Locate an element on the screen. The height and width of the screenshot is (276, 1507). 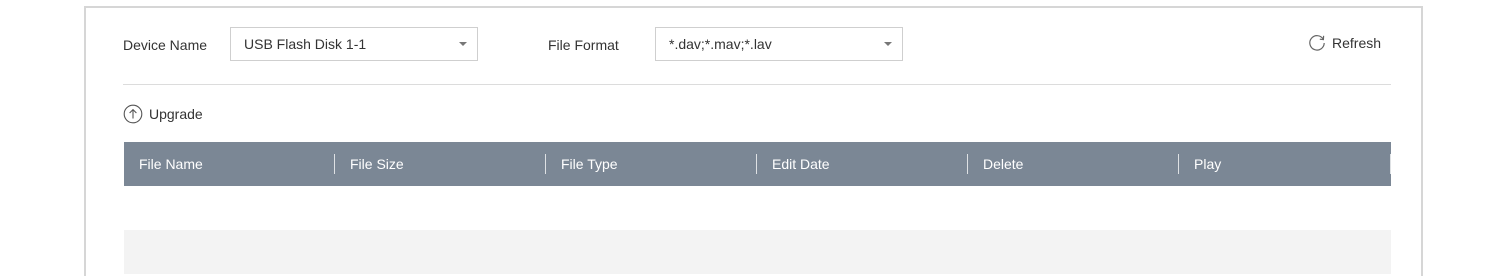
column-header-label: File Name is located at coordinates (171, 164).